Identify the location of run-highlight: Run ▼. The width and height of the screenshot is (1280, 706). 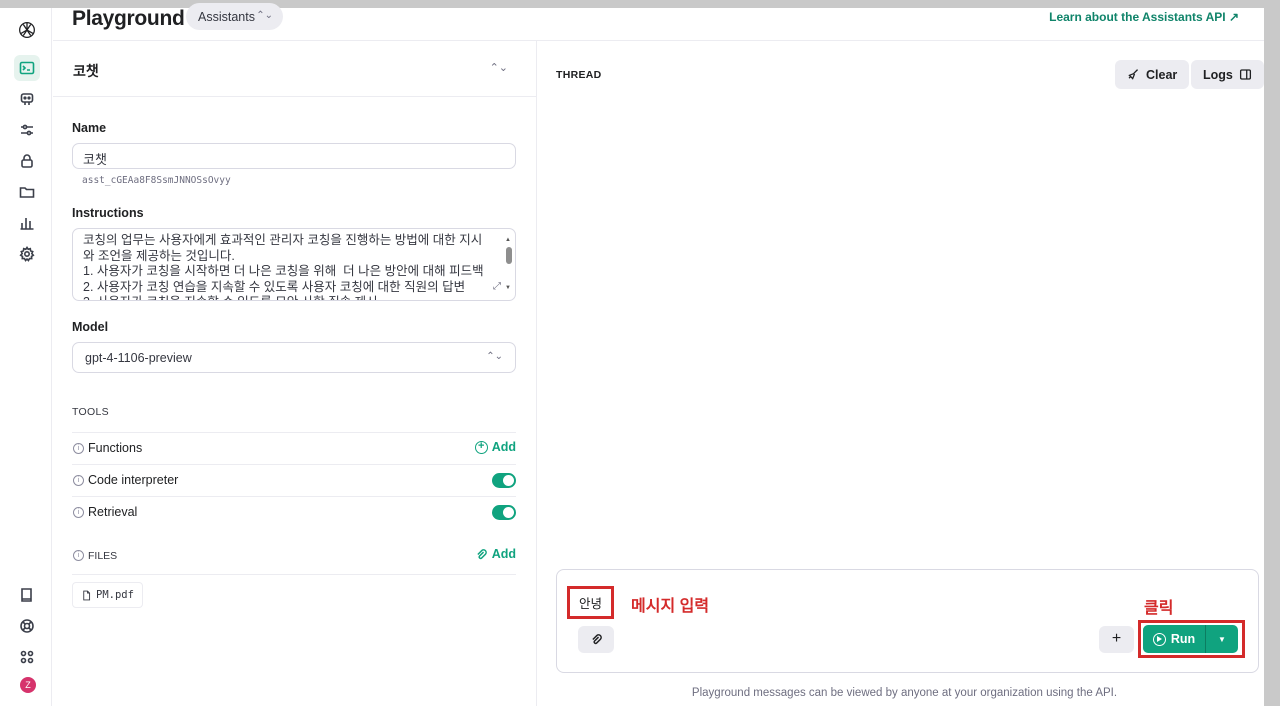
(1191, 639).